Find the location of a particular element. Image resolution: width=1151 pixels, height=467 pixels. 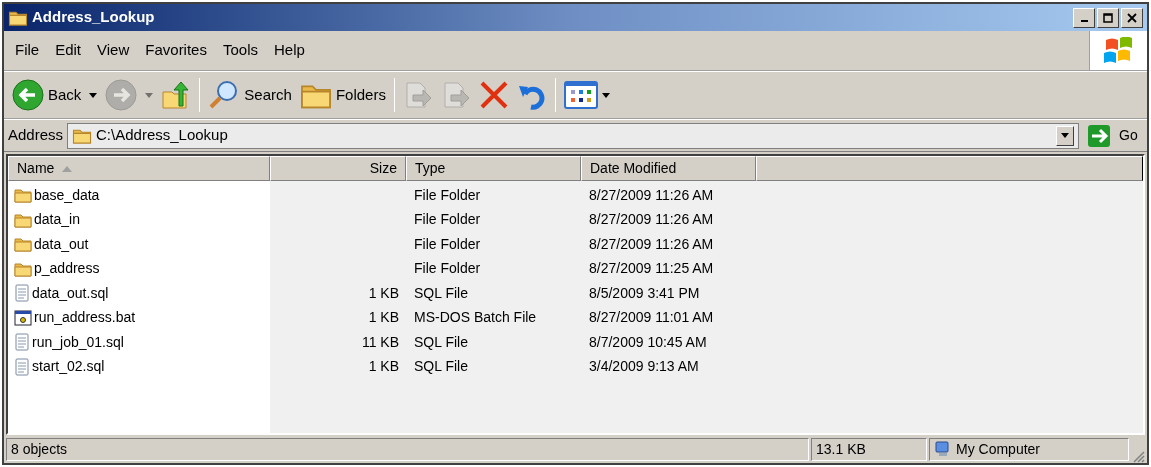

file-name: data_in is located at coordinates (57, 220).